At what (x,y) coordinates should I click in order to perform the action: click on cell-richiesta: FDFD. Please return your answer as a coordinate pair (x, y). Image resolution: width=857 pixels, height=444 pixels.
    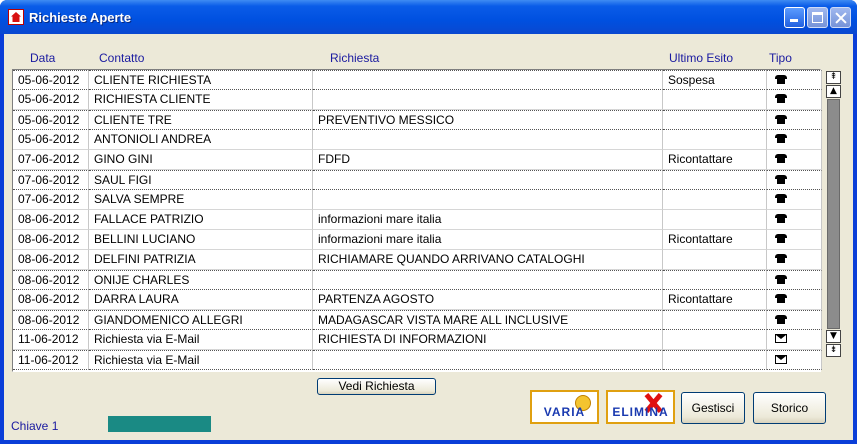
    Looking at the image, I should click on (488, 160).